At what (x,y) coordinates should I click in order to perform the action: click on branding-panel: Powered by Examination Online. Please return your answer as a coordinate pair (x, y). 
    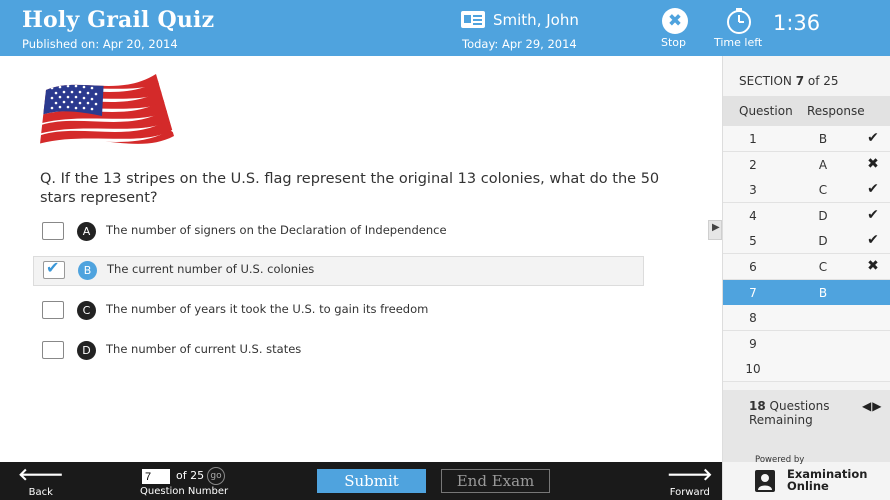
    Looking at the image, I should click on (806, 477).